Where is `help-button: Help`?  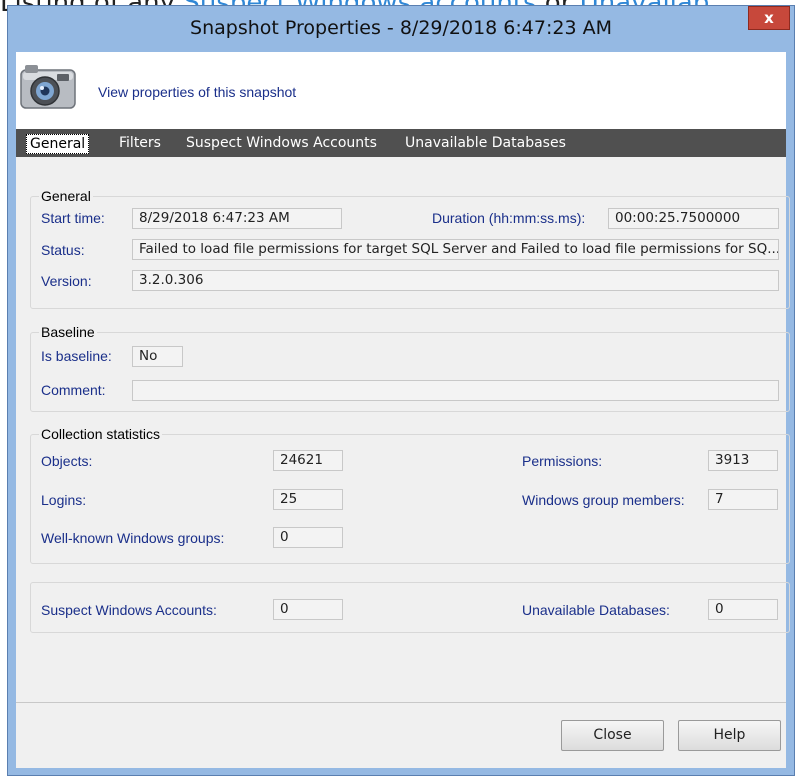 help-button: Help is located at coordinates (729, 735).